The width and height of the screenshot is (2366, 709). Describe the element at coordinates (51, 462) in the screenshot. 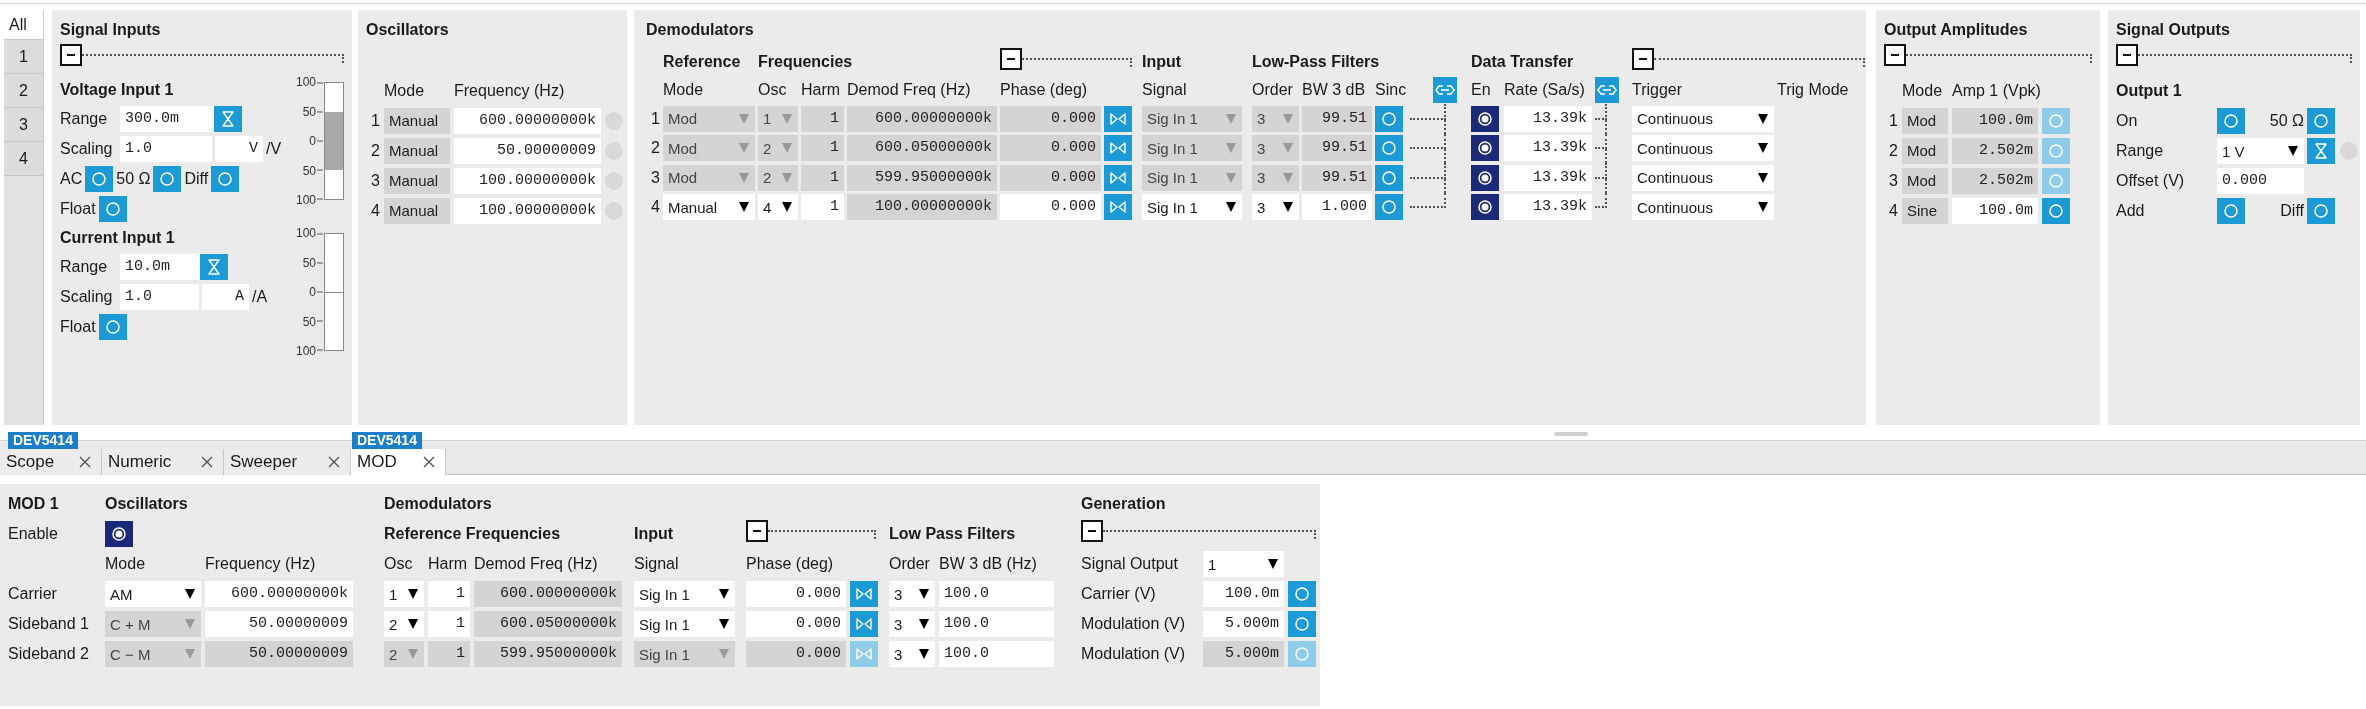

I see `tab: Scope` at that location.